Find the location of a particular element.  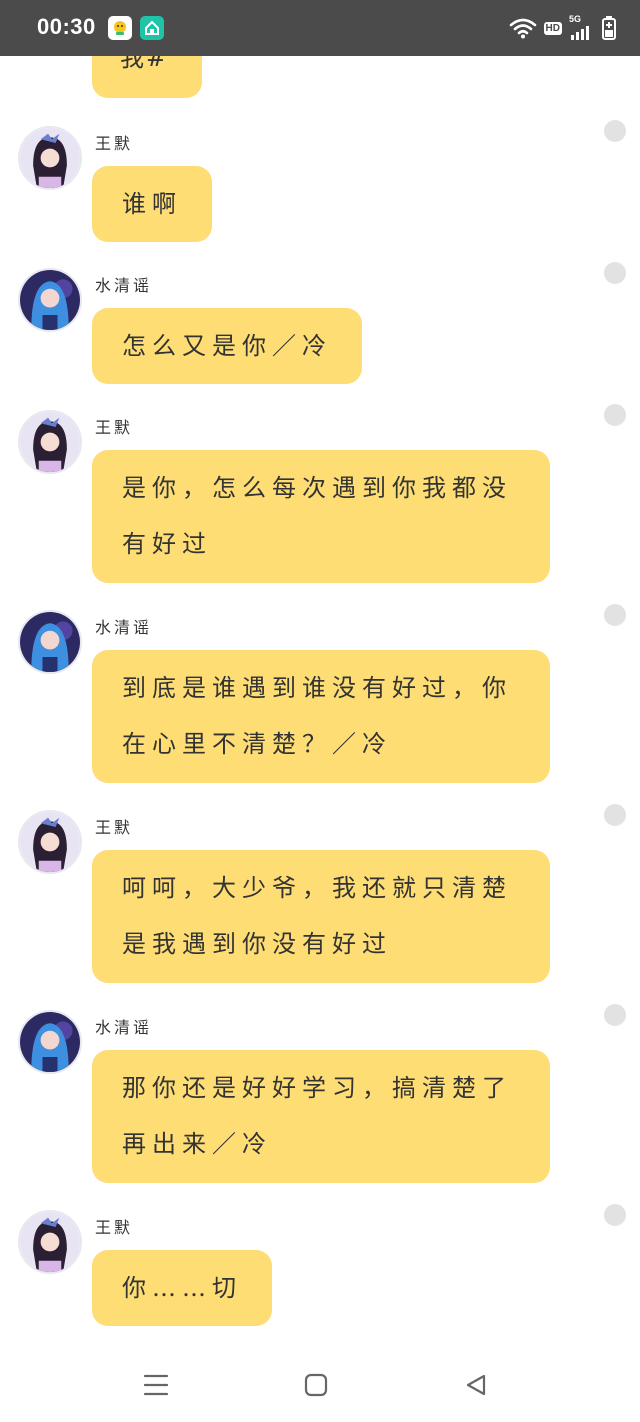

message-bubble: 那你还是好好学习，搞清楚了再出来／冷 is located at coordinates (321, 1116).